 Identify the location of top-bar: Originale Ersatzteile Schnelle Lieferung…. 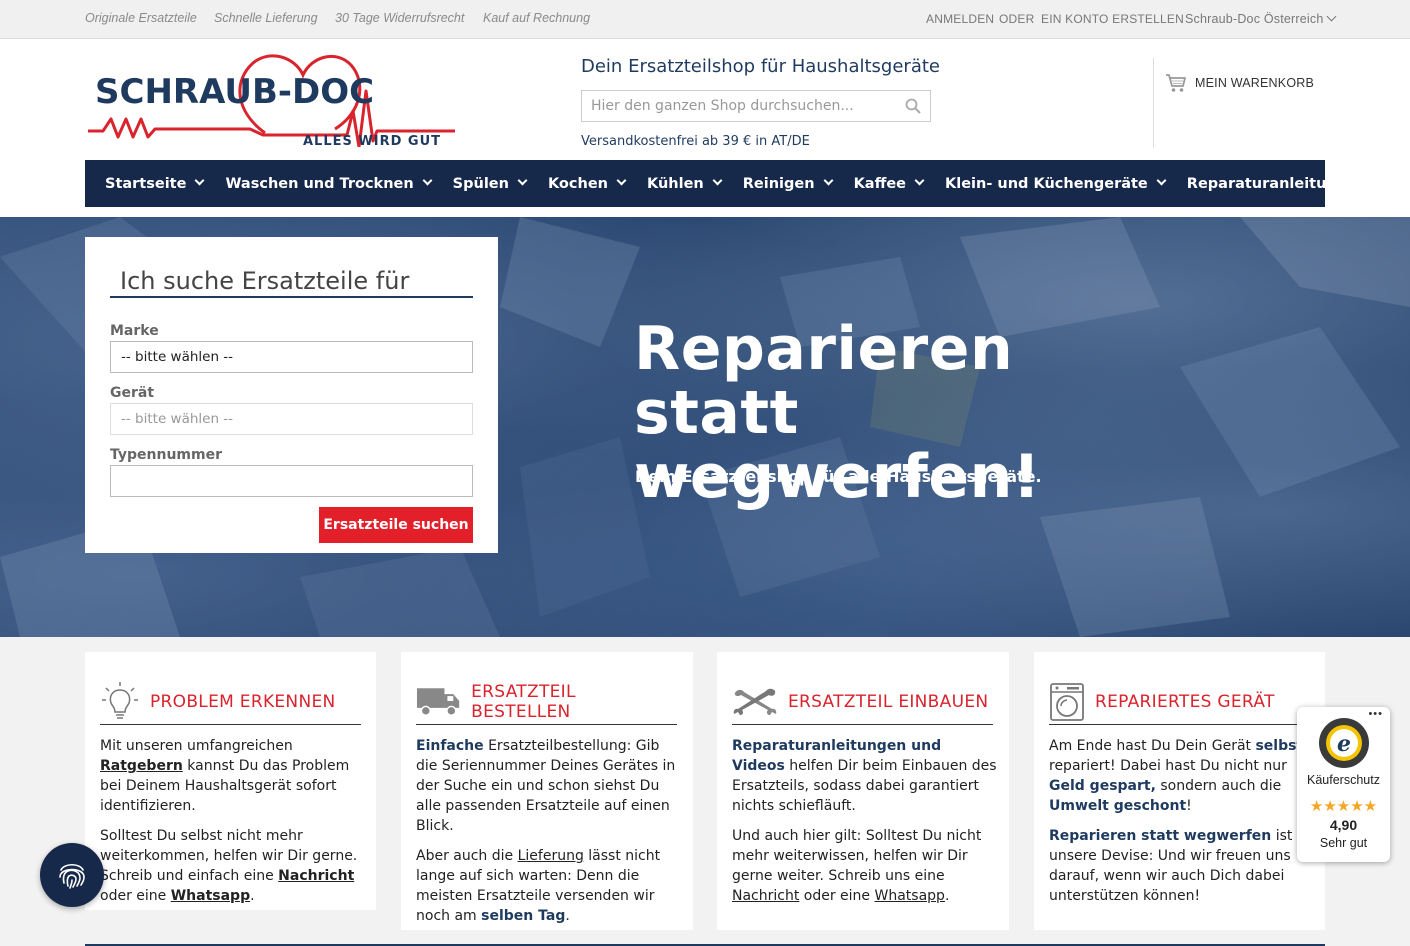
(705, 19).